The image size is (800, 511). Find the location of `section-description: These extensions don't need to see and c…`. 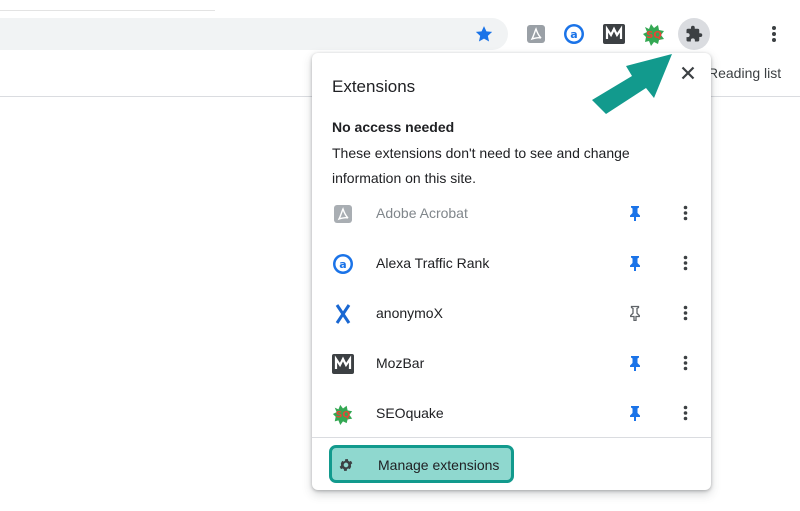

section-description: These extensions don't need to see and c… is located at coordinates (481, 165).